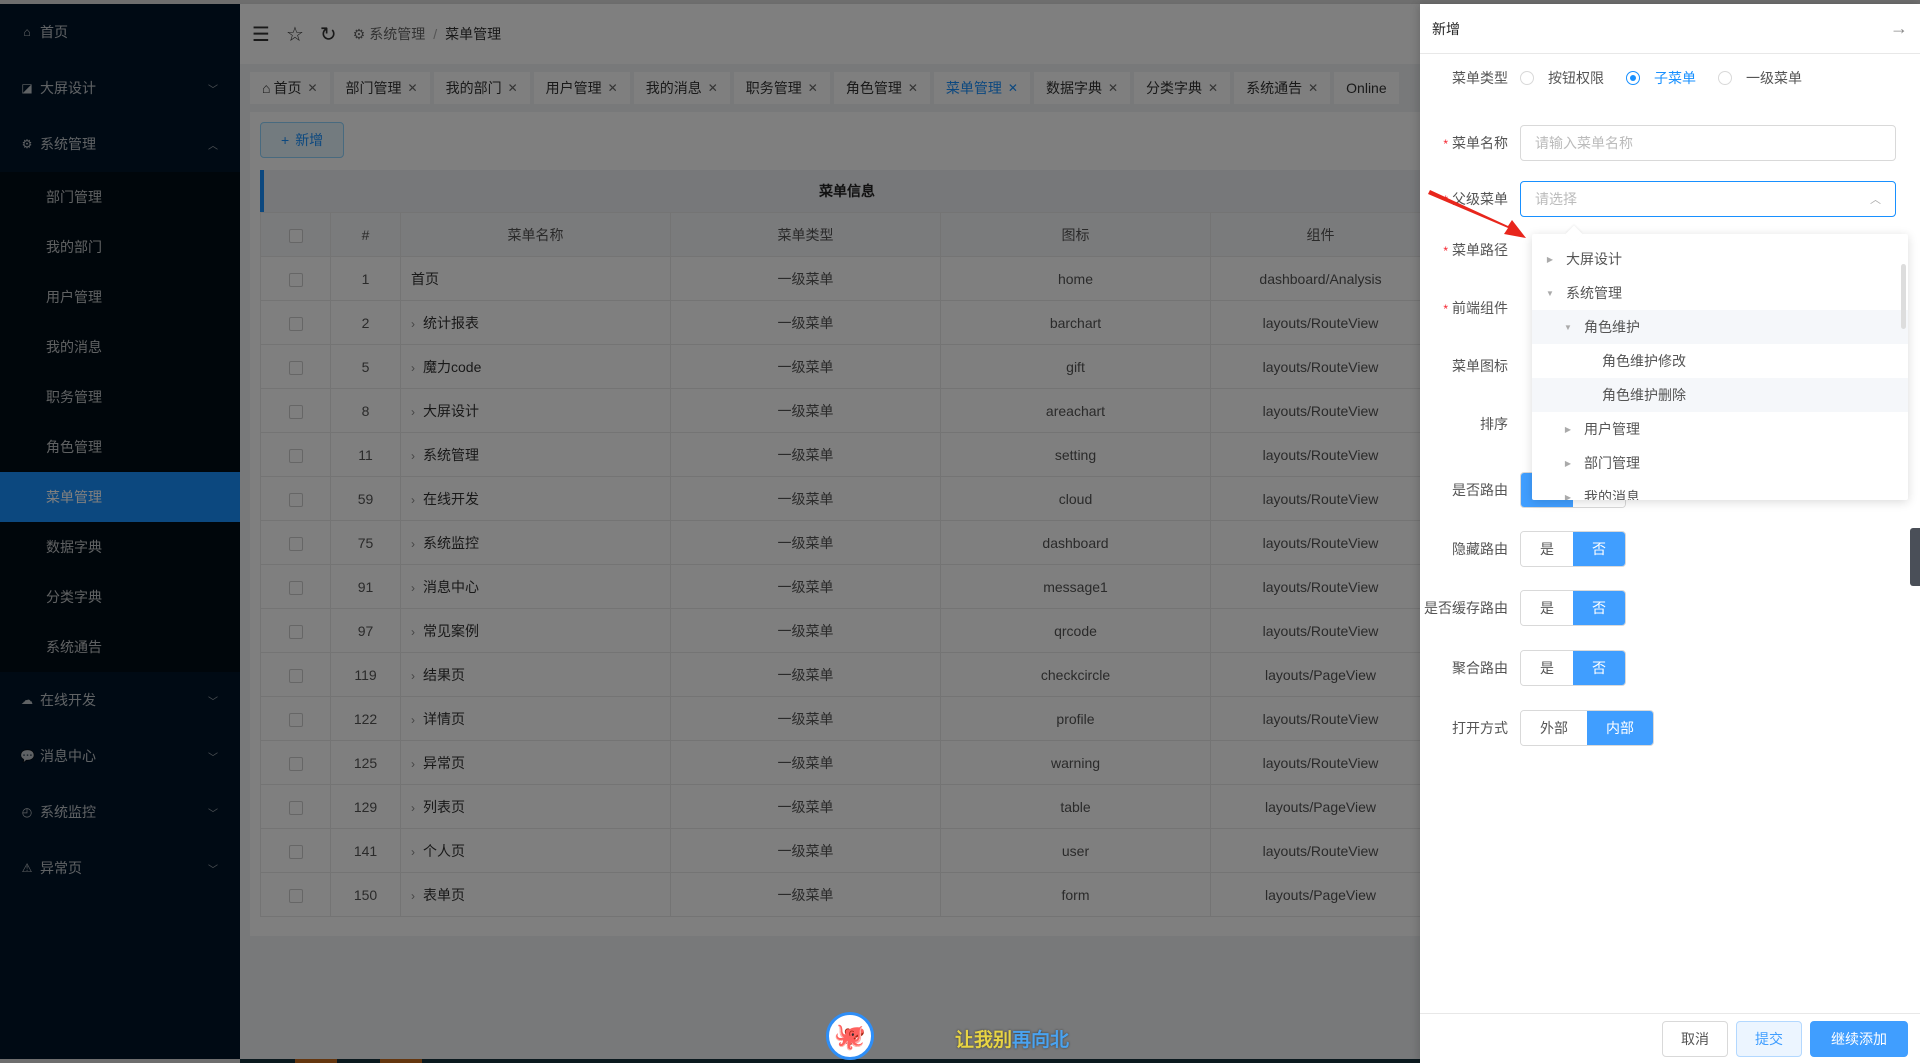 This screenshot has height=1063, width=1920. Describe the element at coordinates (1720, 490) in the screenshot. I see `tree-node: ▶ 我的消息` at that location.